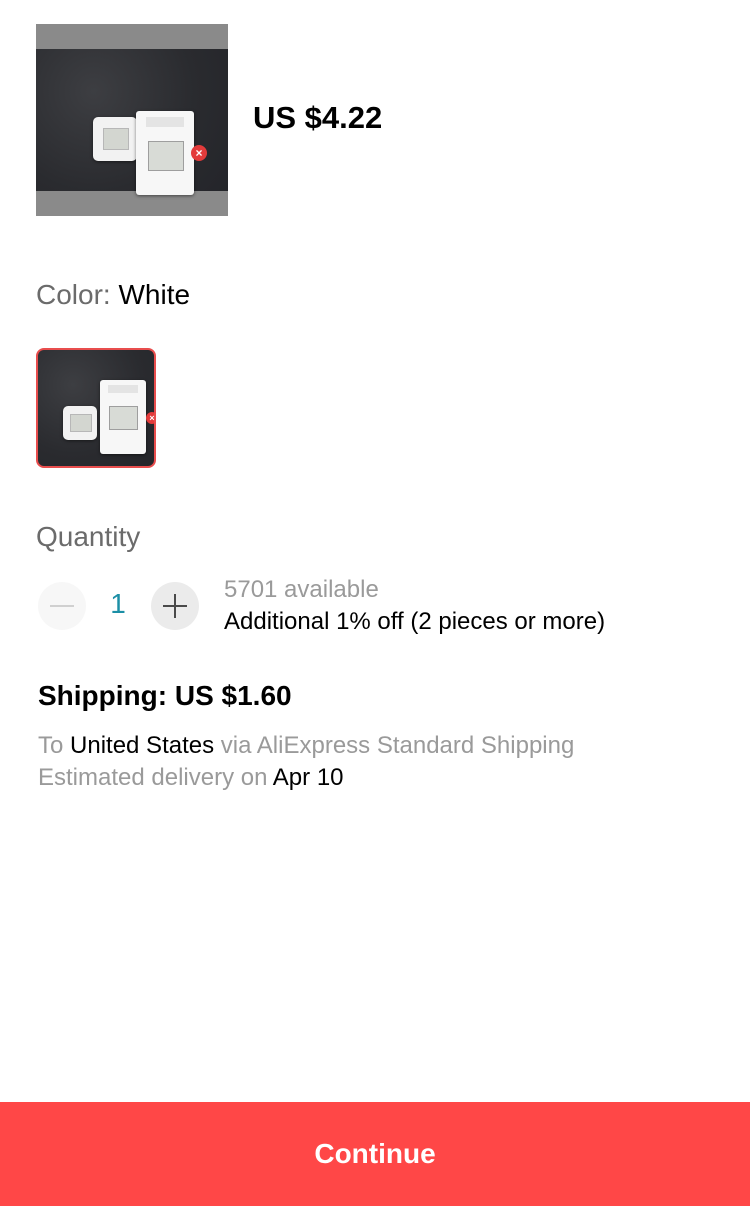 The image size is (750, 1206). What do you see at coordinates (415, 621) in the screenshot?
I see `bulk-discount: Additional 1% off (2 pieces or more)` at bounding box center [415, 621].